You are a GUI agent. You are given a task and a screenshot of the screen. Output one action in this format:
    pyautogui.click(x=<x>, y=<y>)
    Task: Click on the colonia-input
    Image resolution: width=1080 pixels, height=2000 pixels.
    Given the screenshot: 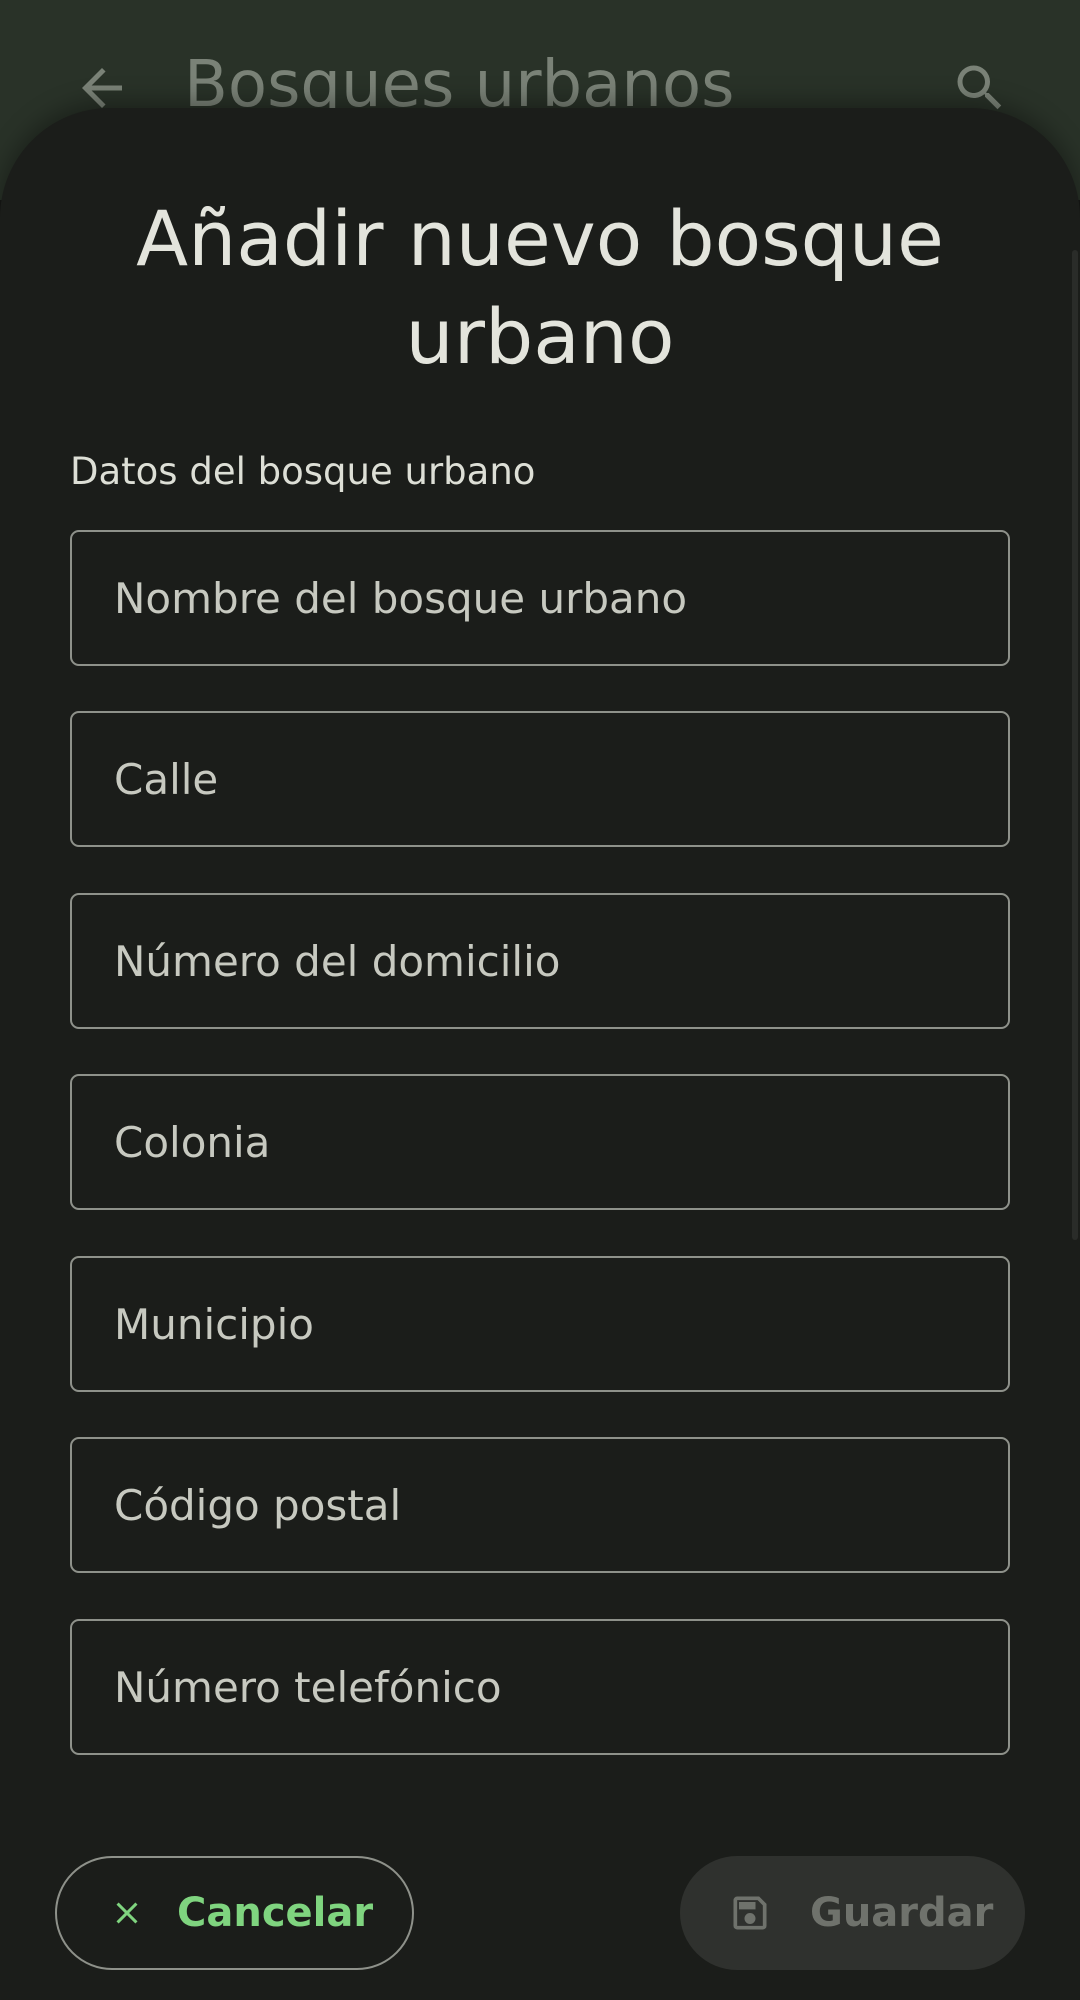 What is the action you would take?
    pyautogui.click(x=540, y=1142)
    